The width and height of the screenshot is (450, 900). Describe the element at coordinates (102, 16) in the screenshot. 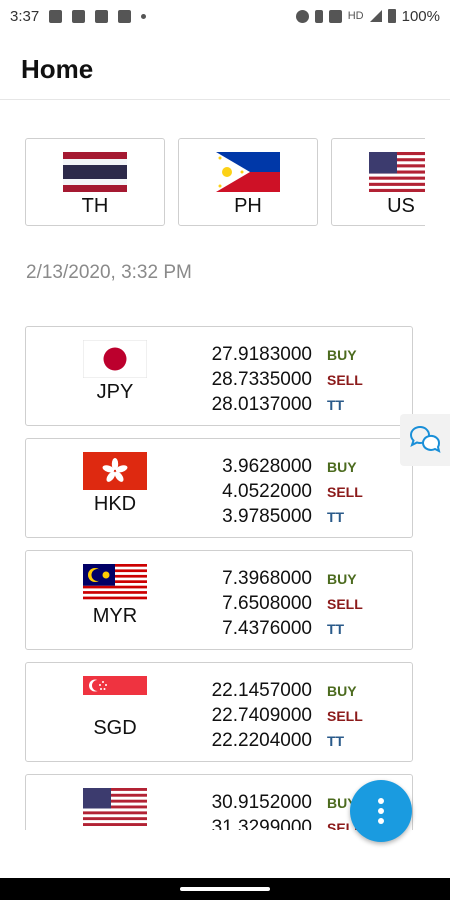

I see `shirt-notification-icon` at that location.